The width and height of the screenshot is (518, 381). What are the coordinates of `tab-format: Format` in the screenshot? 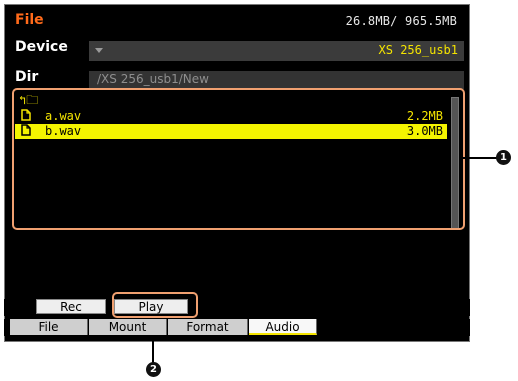 It's located at (208, 327).